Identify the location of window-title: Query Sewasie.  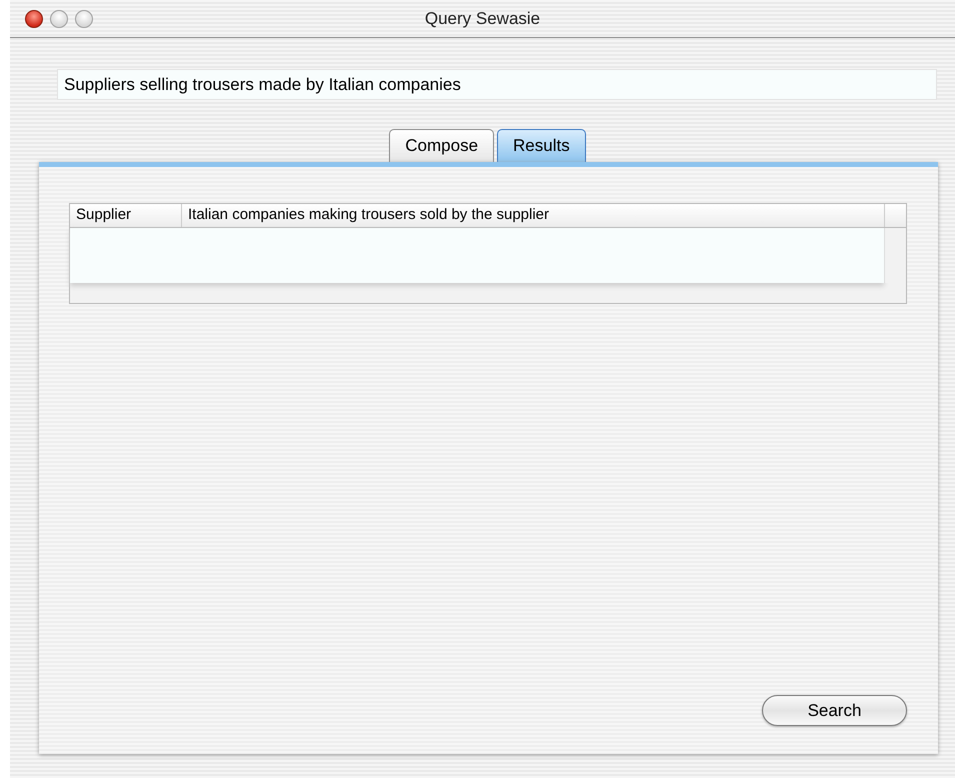
(482, 19).